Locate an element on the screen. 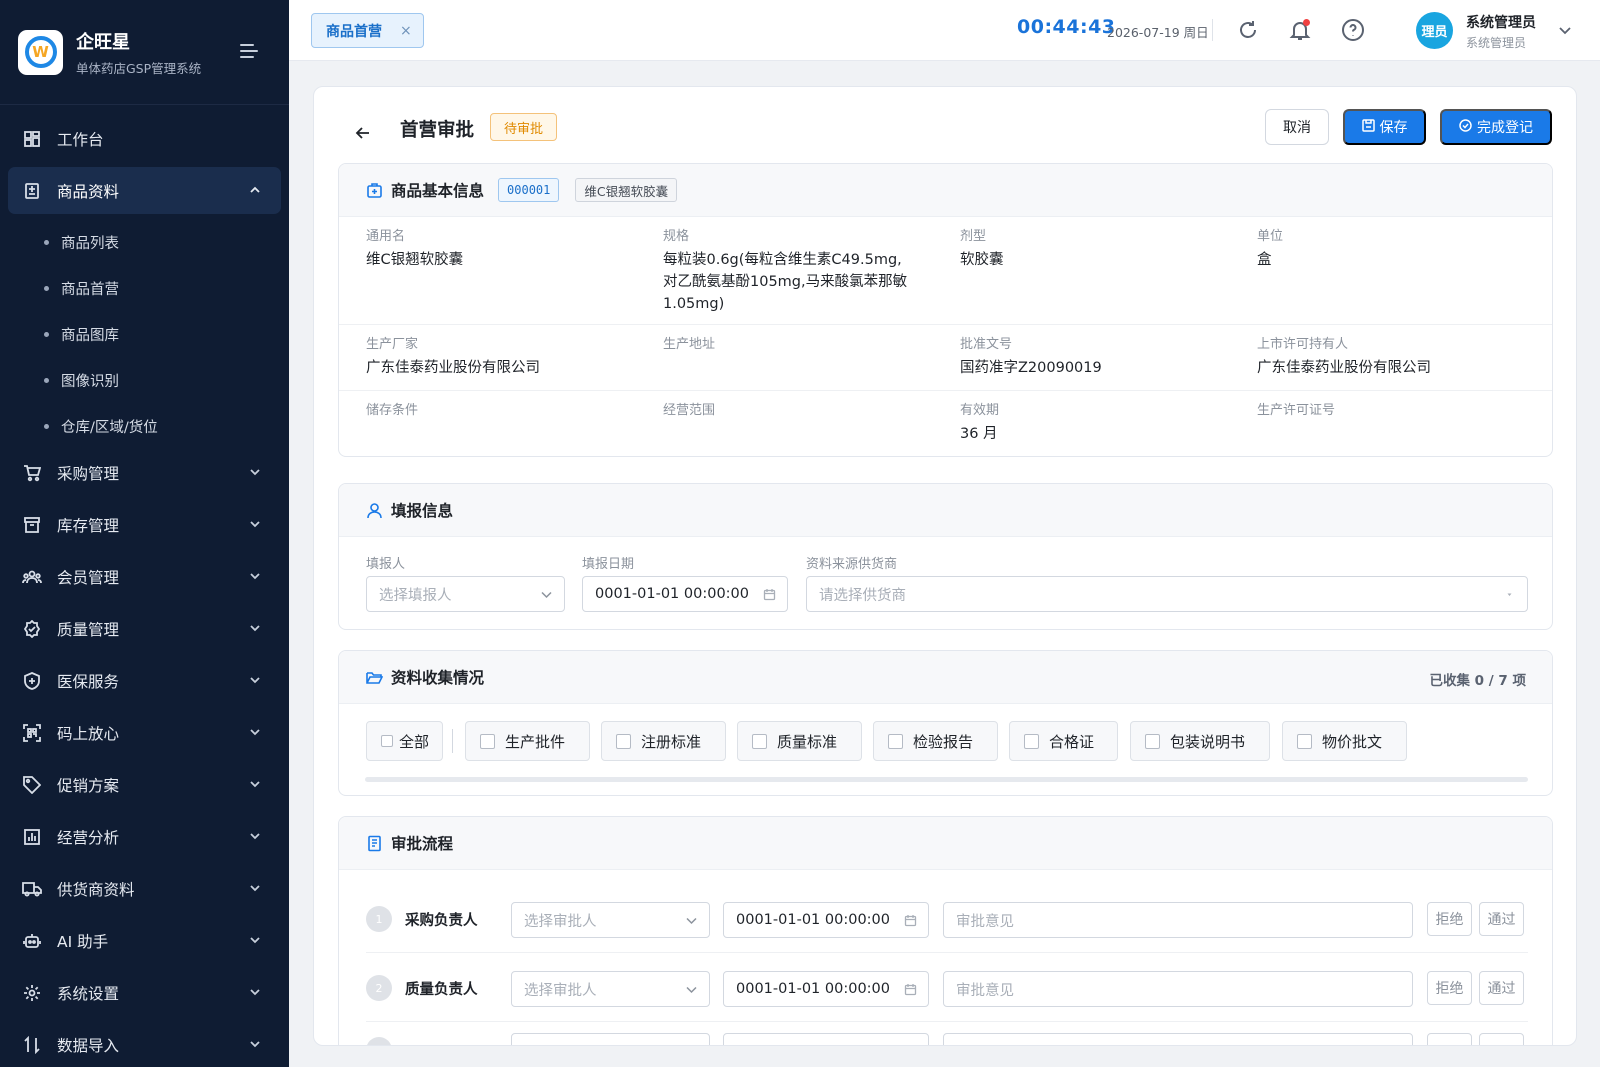 This screenshot has height=1067, width=1600. checkbox-quality-standard: 质量标准 is located at coordinates (799, 741).